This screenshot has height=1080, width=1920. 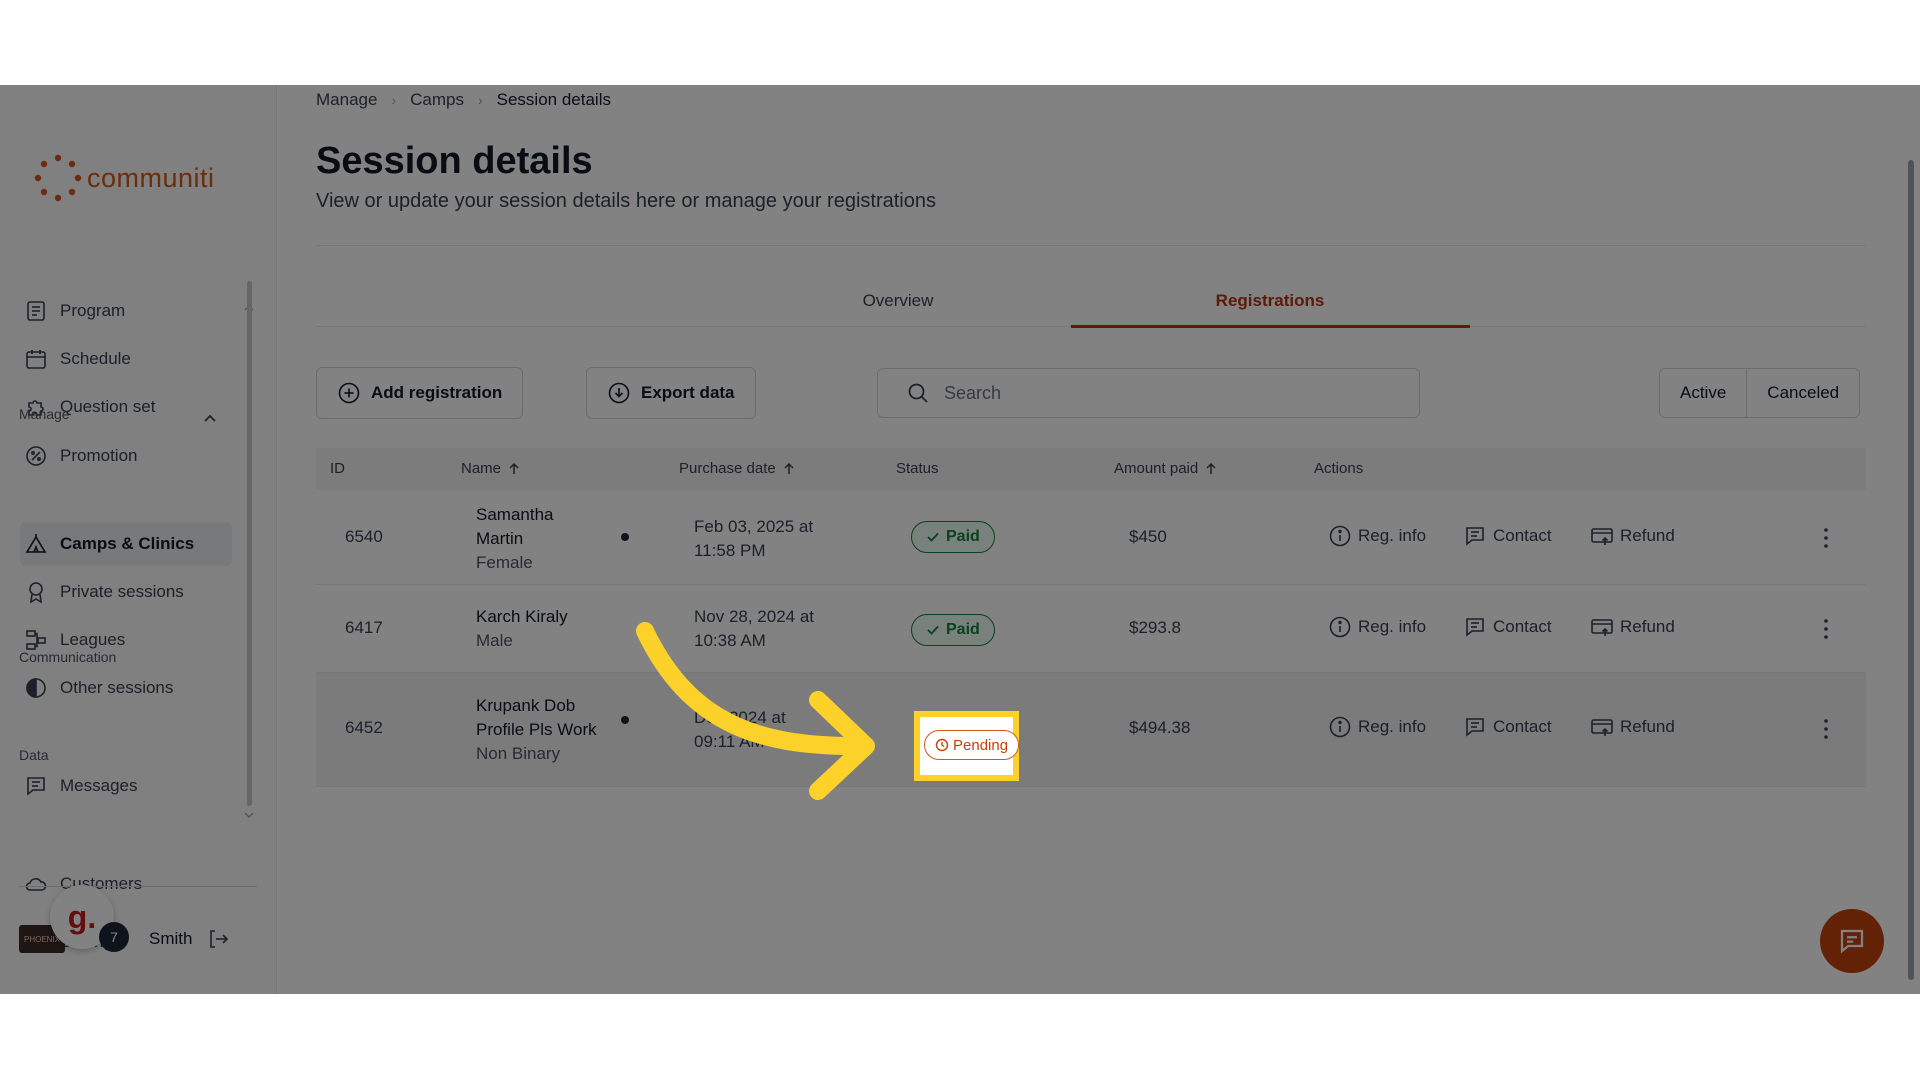 What do you see at coordinates (126, 688) in the screenshot?
I see `sidebar-item-other-sessions: Other sessions` at bounding box center [126, 688].